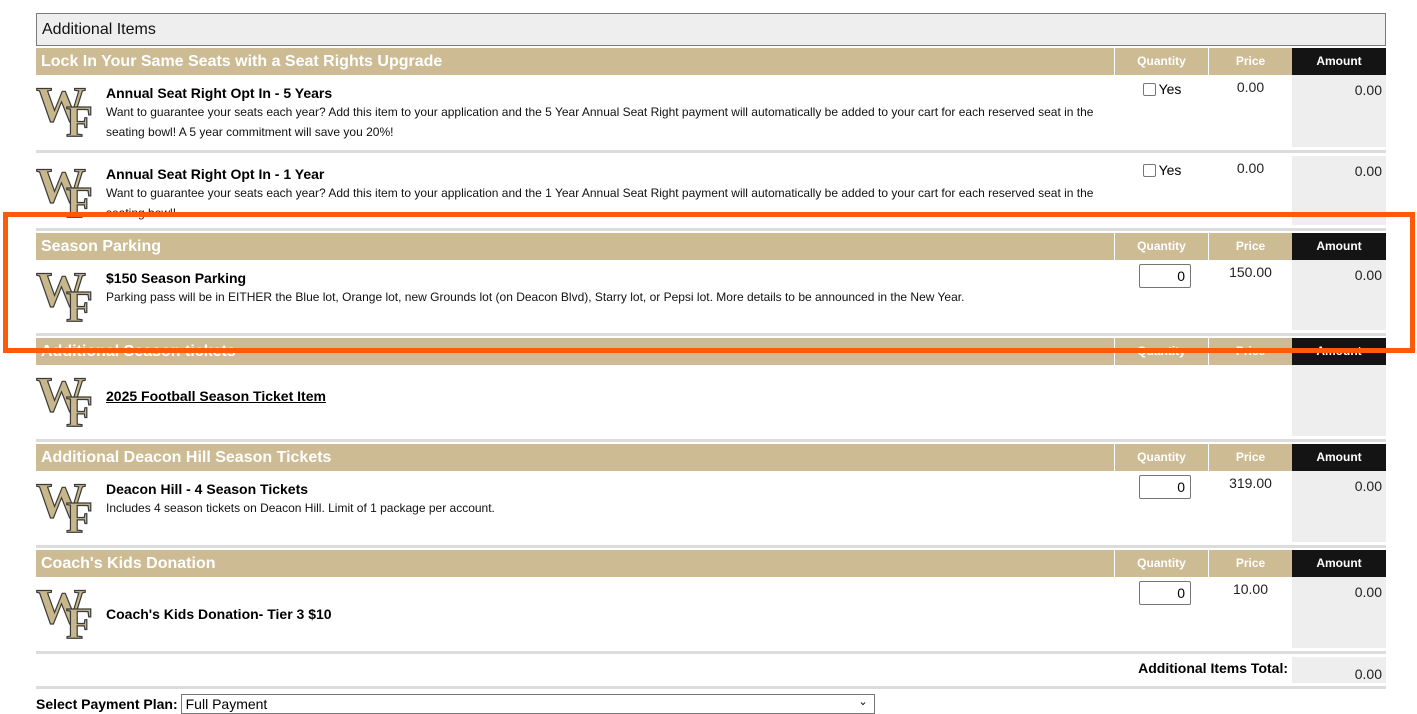  What do you see at coordinates (216, 396) in the screenshot?
I see `item-name-link: 2025 Football Season Ticket Item` at bounding box center [216, 396].